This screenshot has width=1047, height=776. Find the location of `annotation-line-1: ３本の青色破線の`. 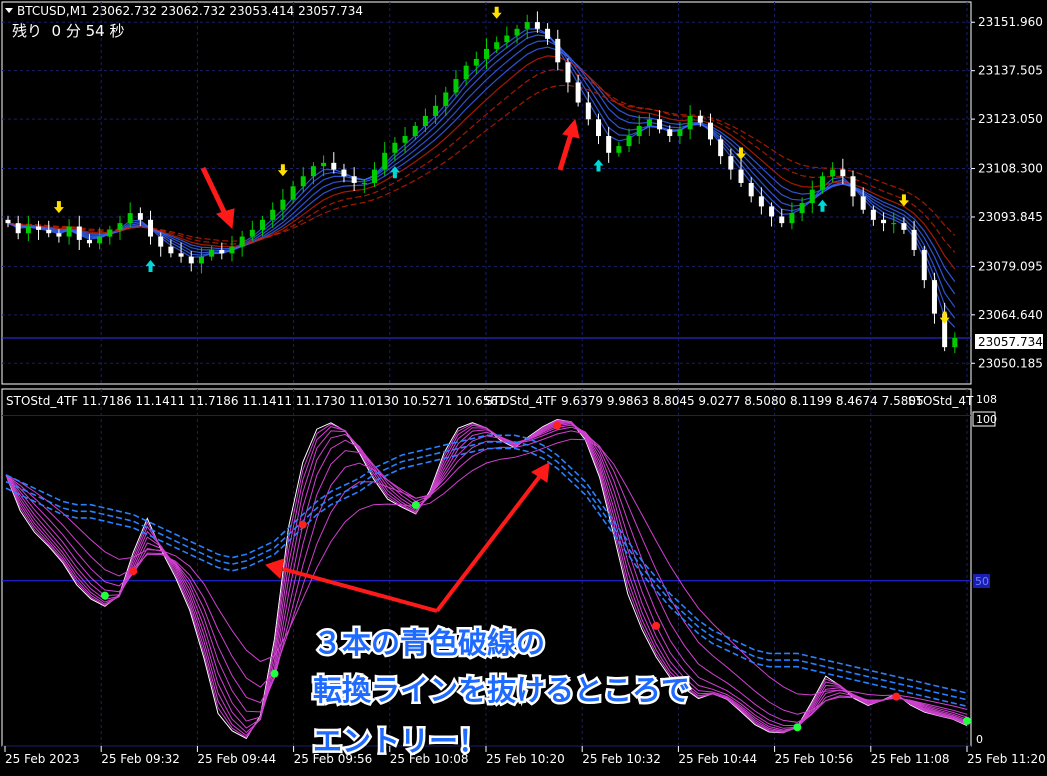

annotation-line-1: ３本の青色破線の is located at coordinates (429, 643).